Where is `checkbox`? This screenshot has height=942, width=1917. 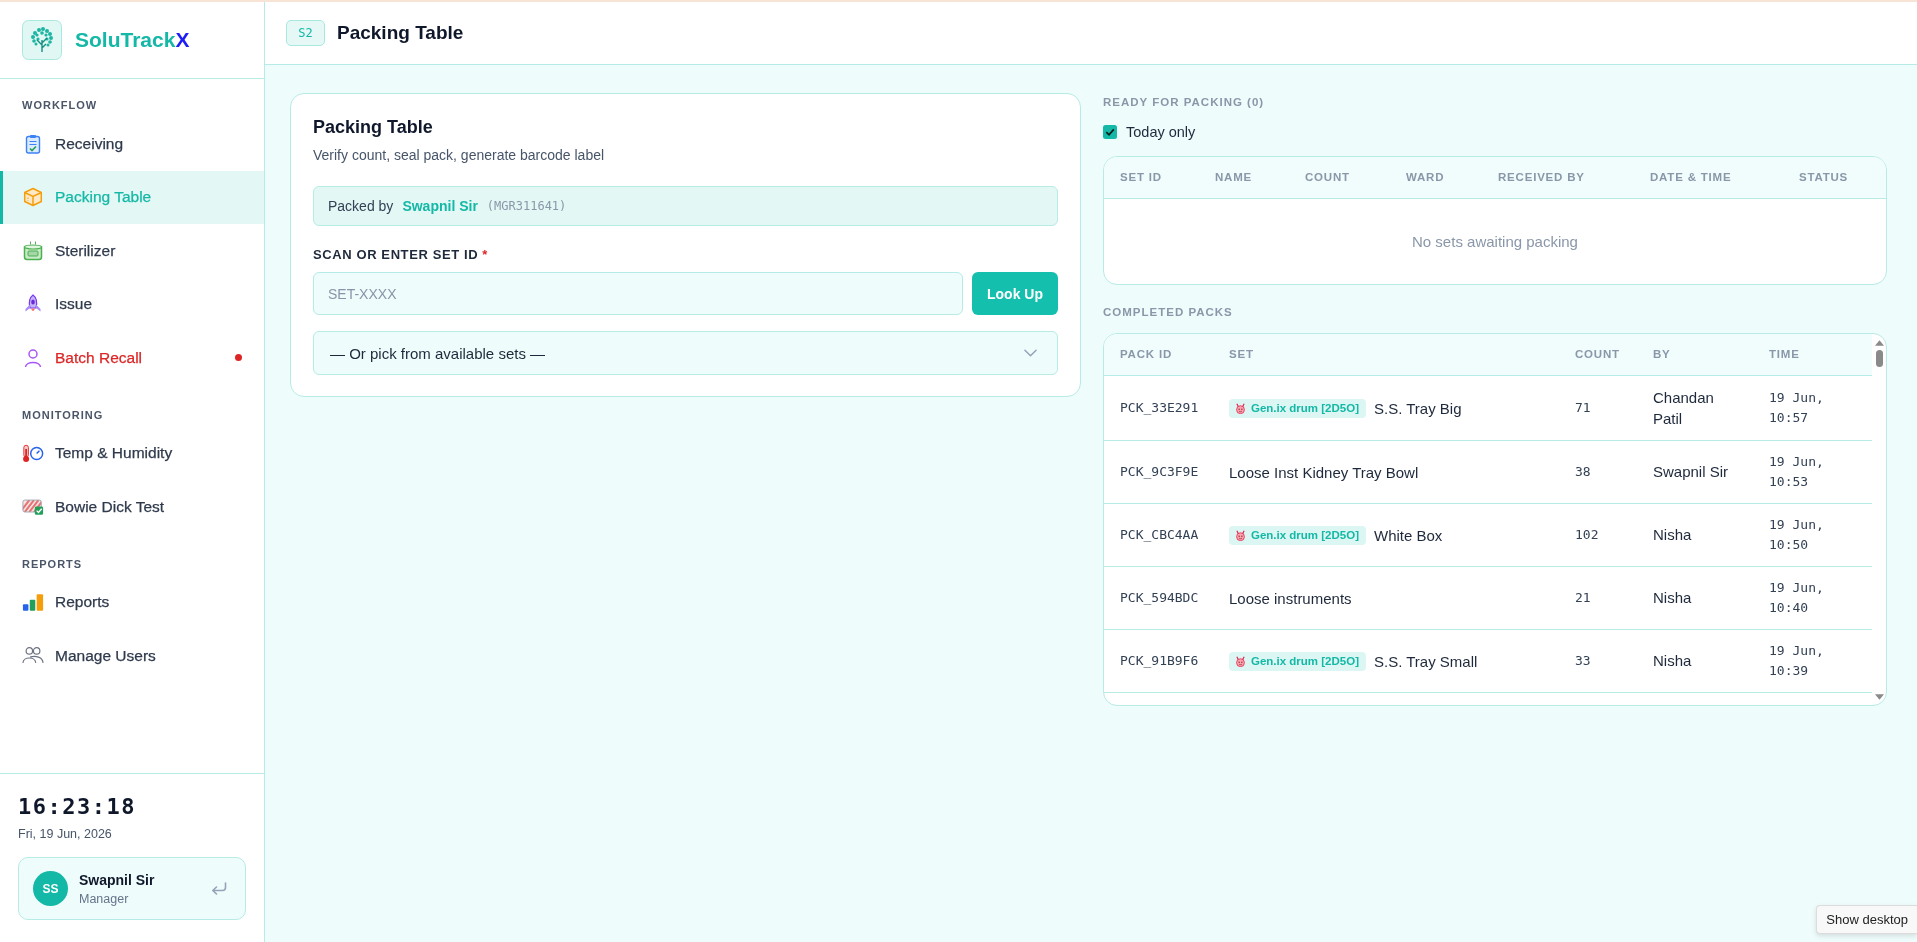 checkbox is located at coordinates (1110, 132).